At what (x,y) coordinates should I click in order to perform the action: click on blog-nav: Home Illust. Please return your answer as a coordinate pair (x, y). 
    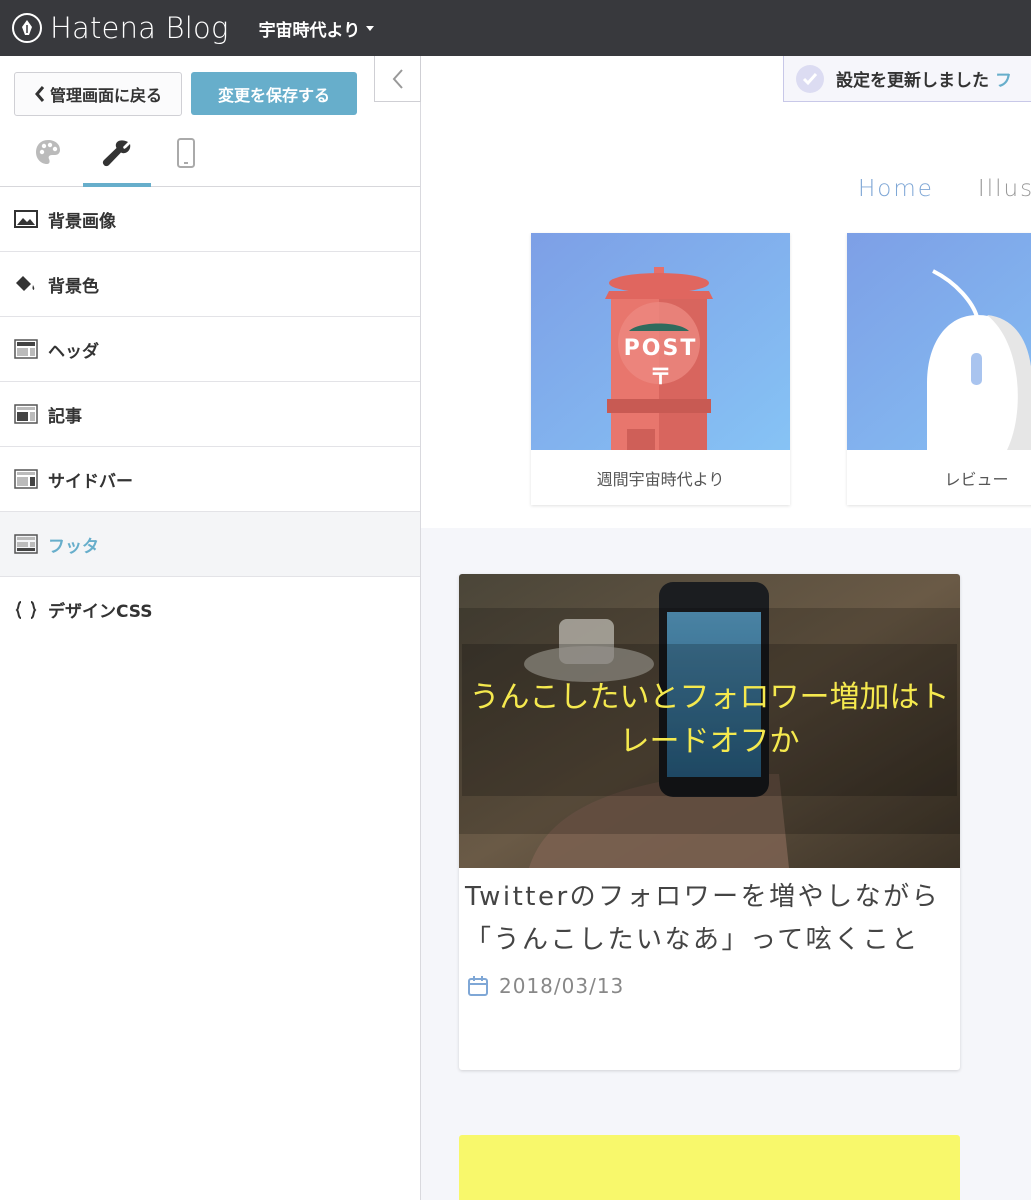
    Looking at the image, I should click on (944, 189).